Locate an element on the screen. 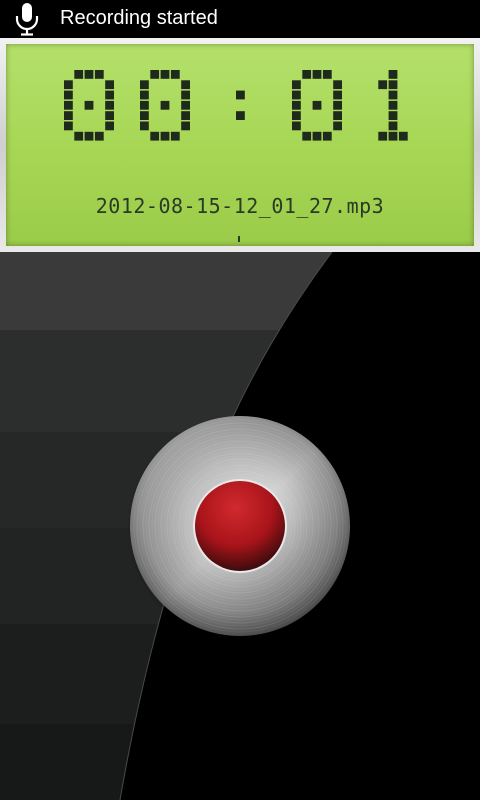 Image resolution: width=480 pixels, height=800 pixels. status-bar: Recording started is located at coordinates (240, 19).